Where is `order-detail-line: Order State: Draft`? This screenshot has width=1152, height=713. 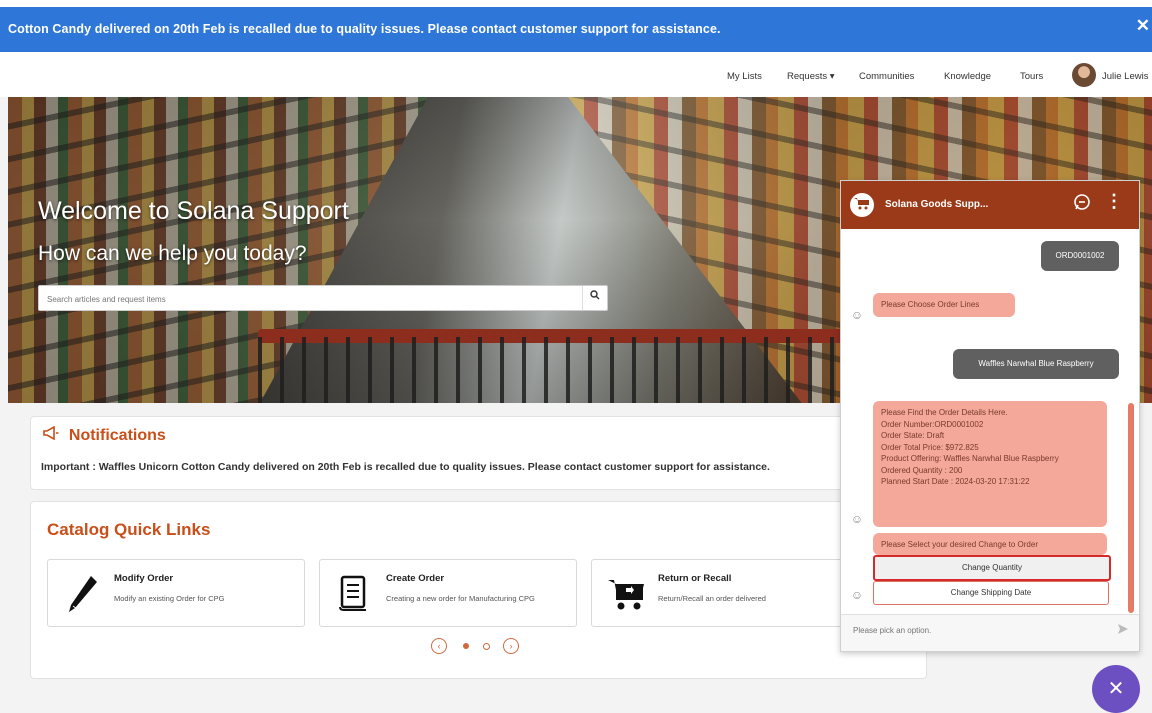
order-detail-line: Order State: Draft is located at coordinates (913, 435).